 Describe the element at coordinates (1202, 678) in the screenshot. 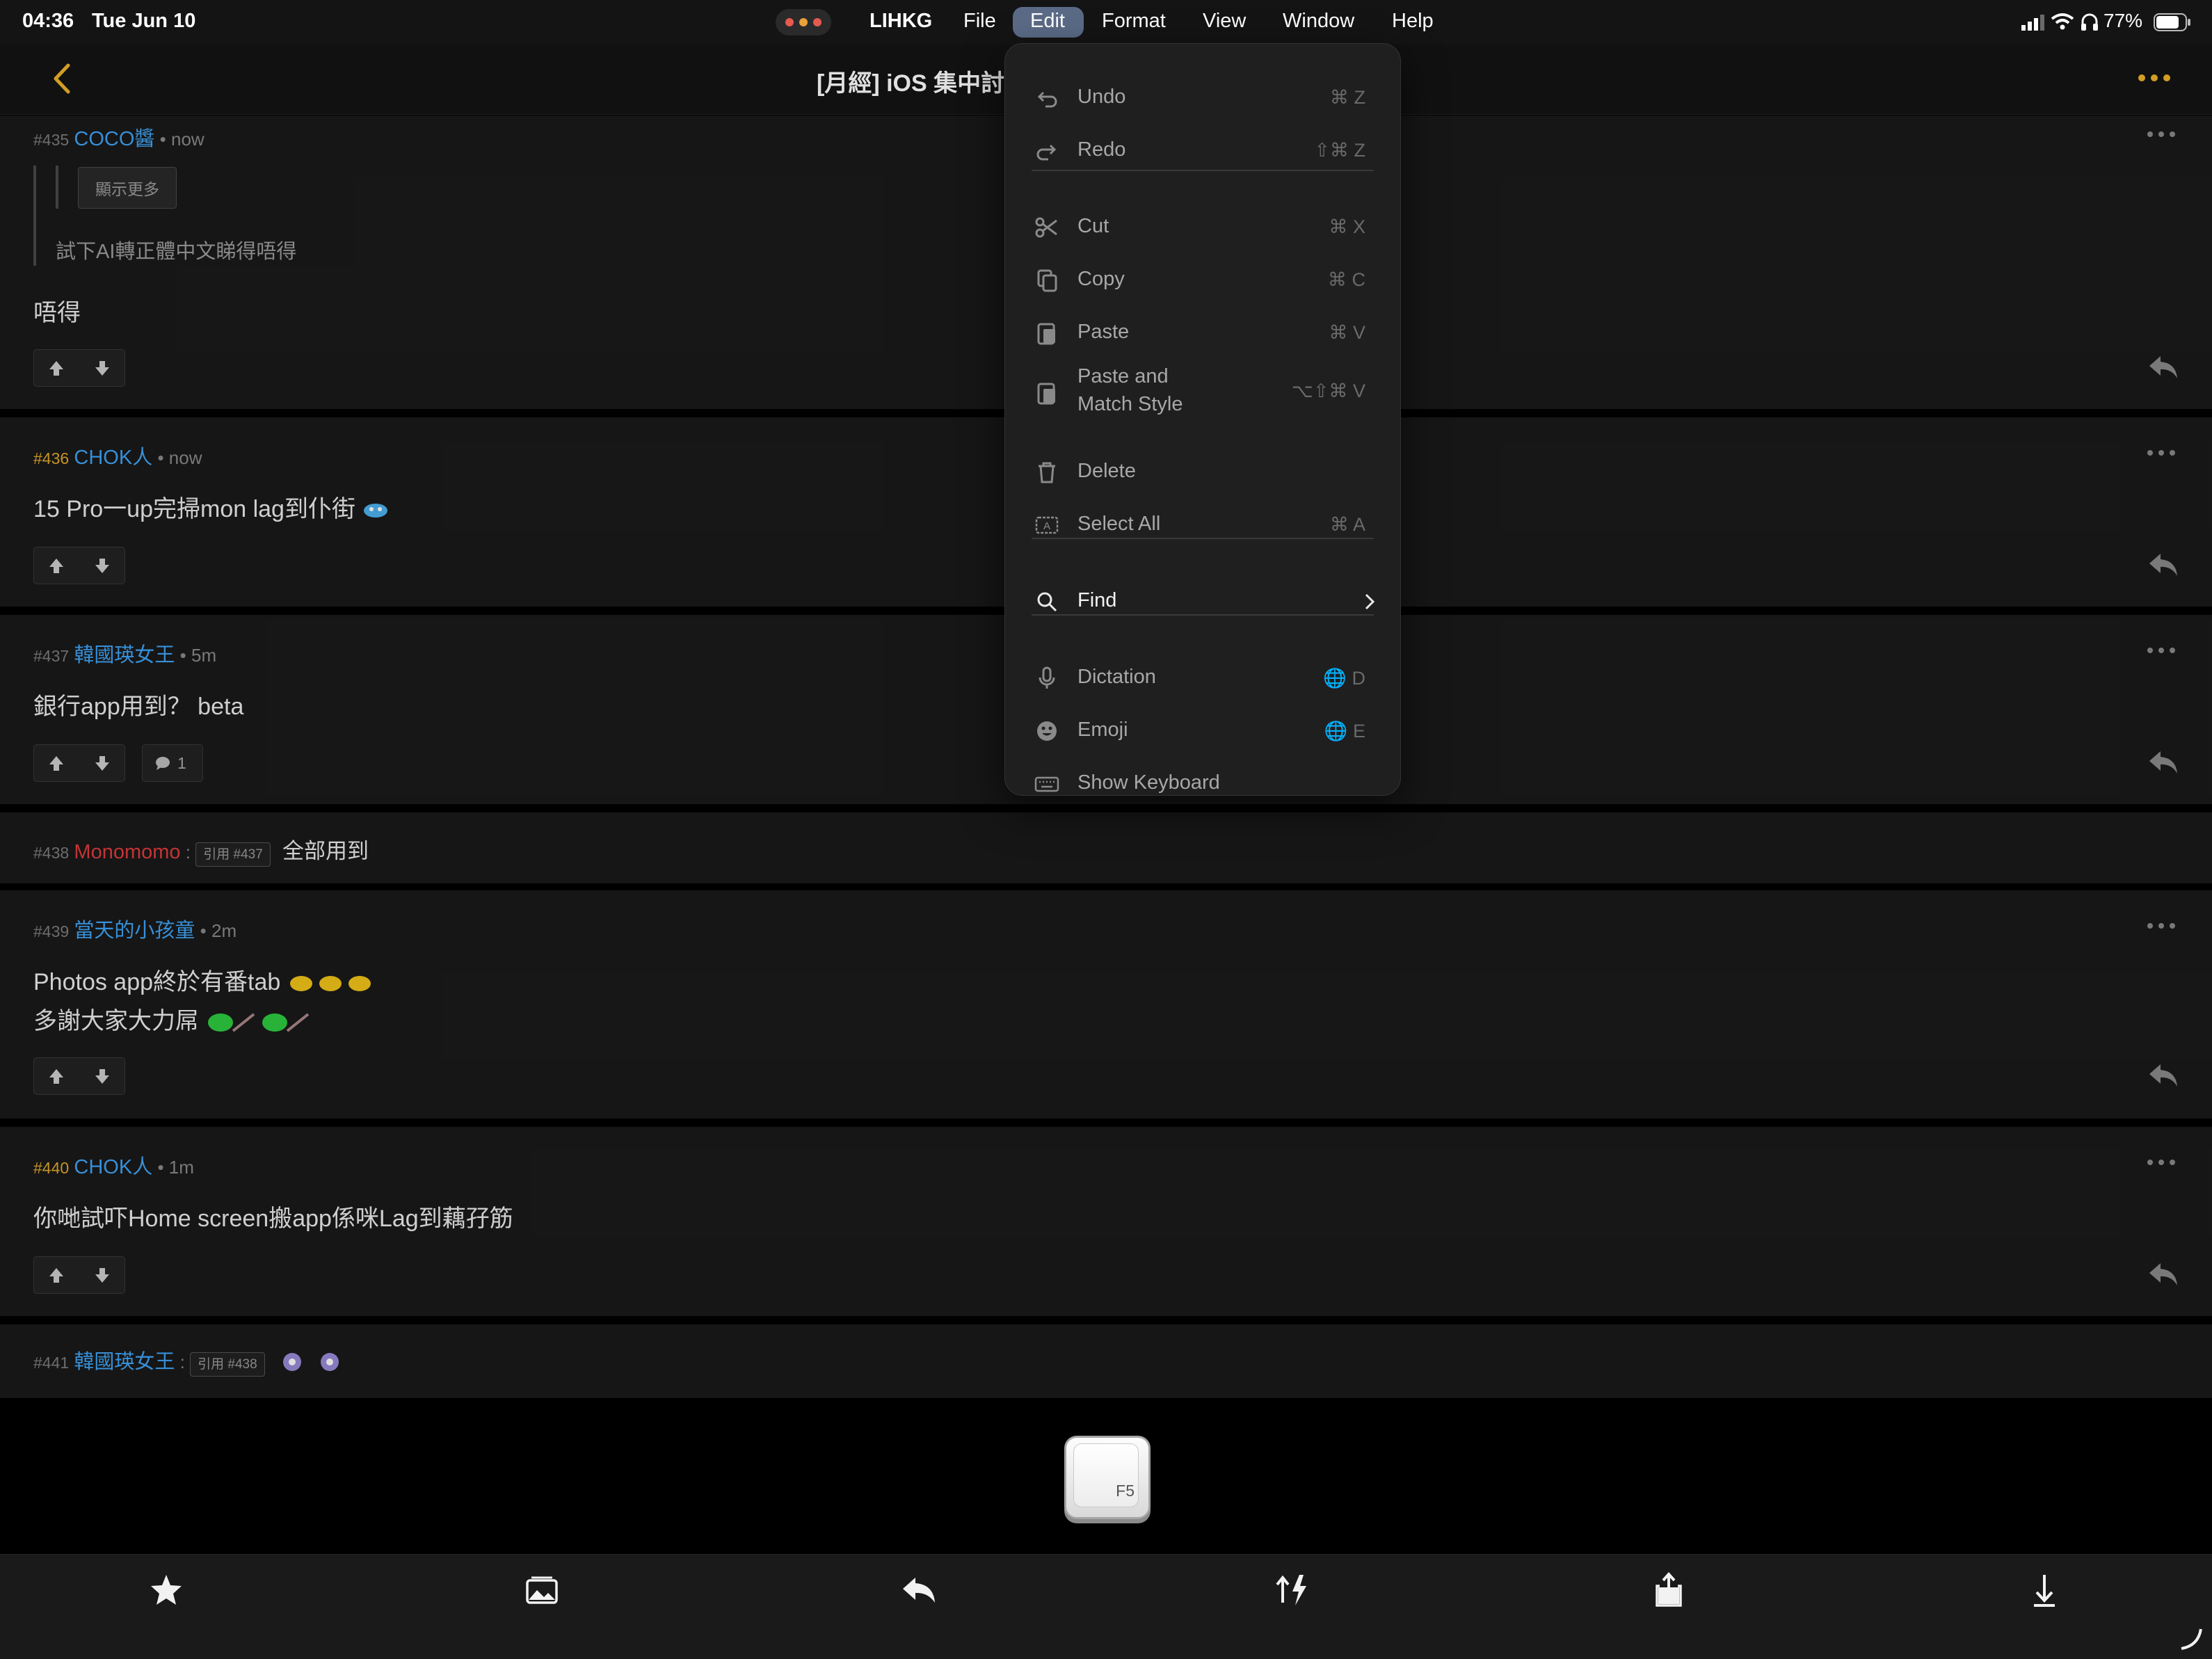

I see `menu-item-dictation: Dictation 🌐 D` at that location.